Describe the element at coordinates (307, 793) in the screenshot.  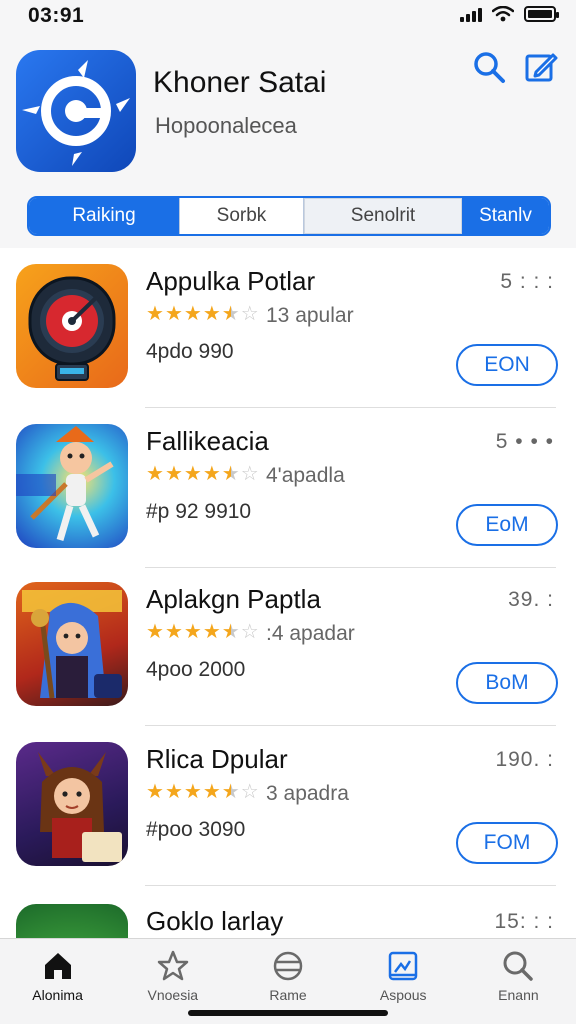
I see `rating-count: 3 apadra` at that location.